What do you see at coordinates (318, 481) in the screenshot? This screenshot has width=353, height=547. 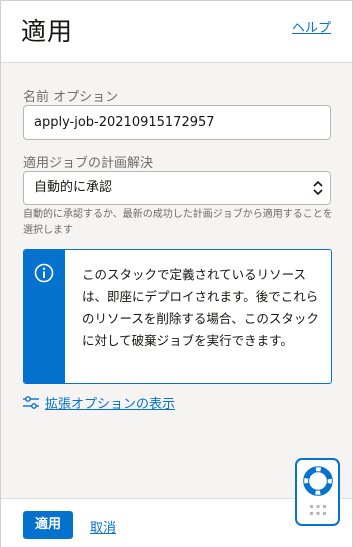 I see `lifebuoy-icon` at bounding box center [318, 481].